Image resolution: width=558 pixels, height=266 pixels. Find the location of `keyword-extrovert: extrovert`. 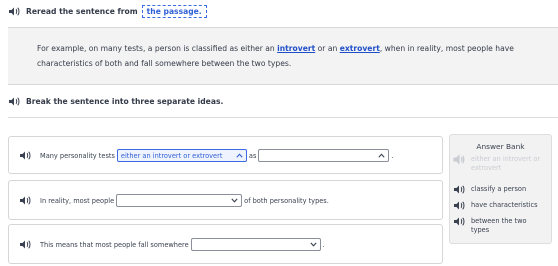

keyword-extrovert: extrovert is located at coordinates (360, 48).